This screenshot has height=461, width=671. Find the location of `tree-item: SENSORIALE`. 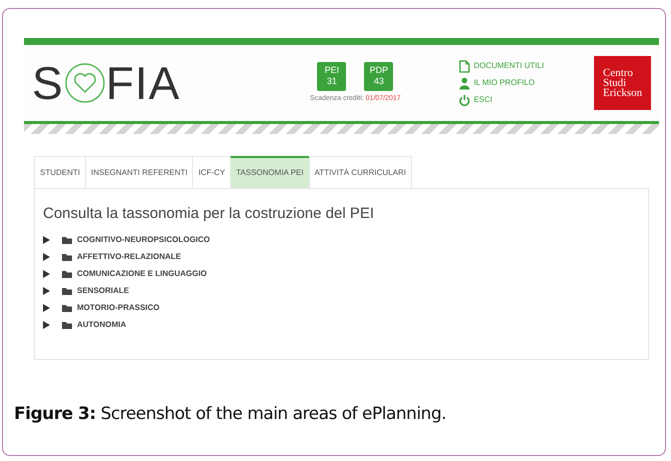

tree-item: SENSORIALE is located at coordinates (103, 290).